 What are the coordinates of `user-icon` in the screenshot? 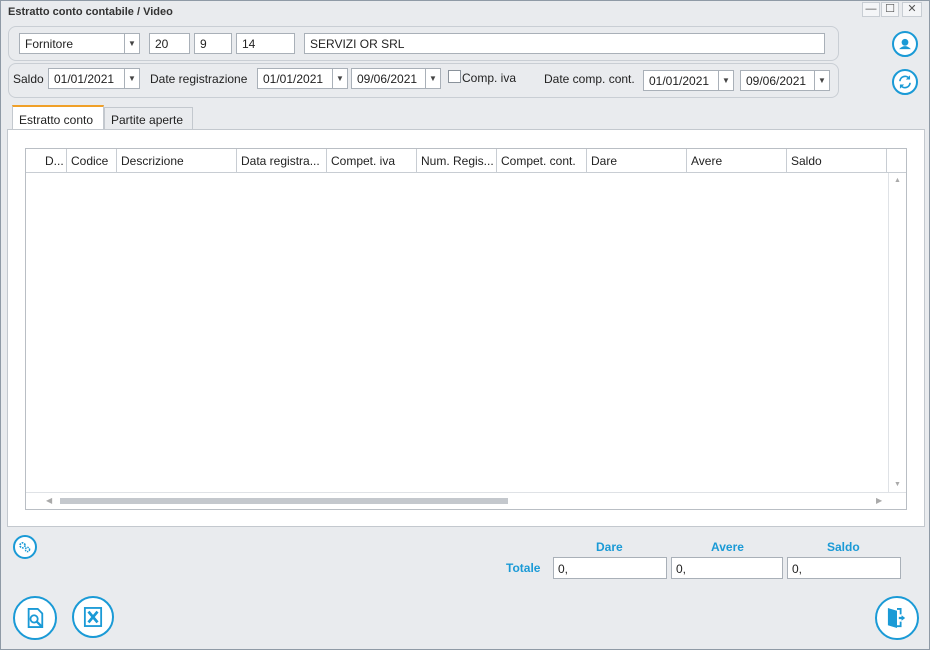 It's located at (905, 44).